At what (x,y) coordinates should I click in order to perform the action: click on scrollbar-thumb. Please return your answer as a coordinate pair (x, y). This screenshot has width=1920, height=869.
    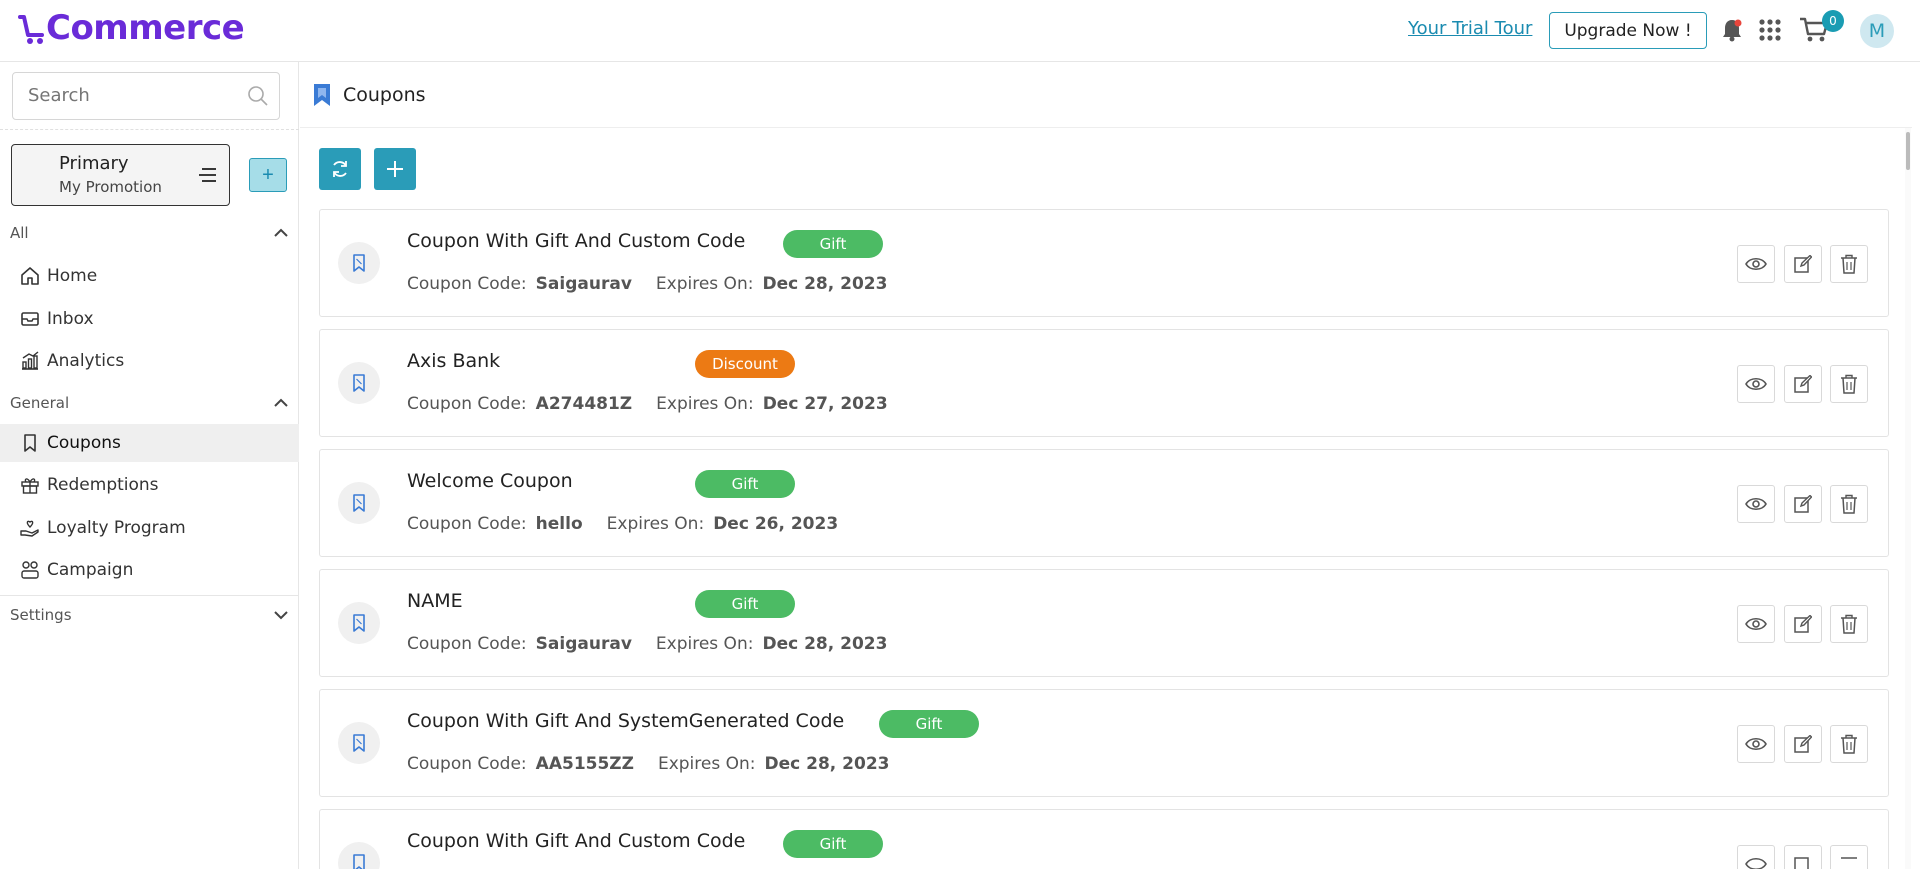
    Looking at the image, I should click on (1908, 151).